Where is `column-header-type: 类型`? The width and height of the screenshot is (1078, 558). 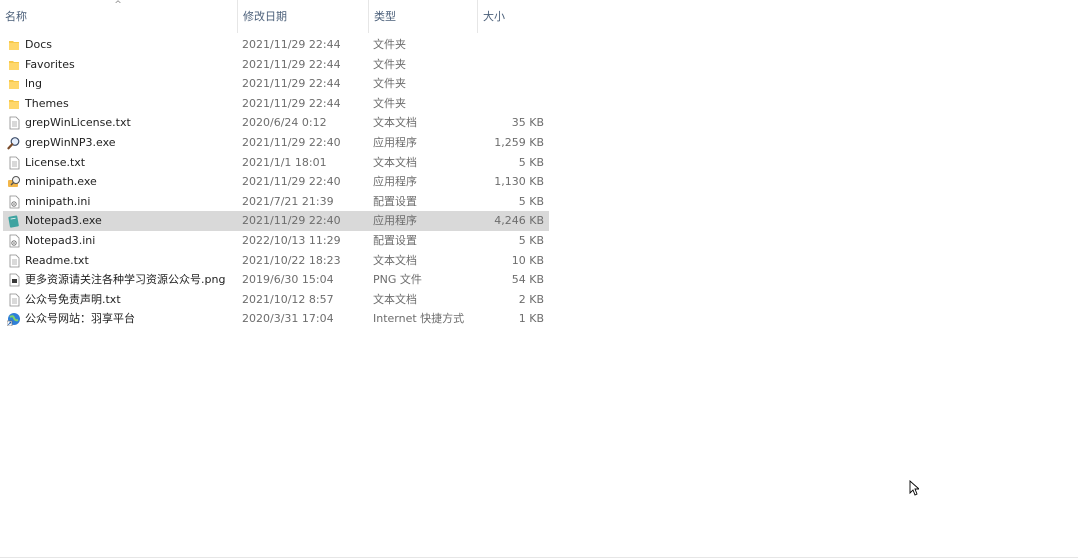
column-header-type: 类型 is located at coordinates (422, 16).